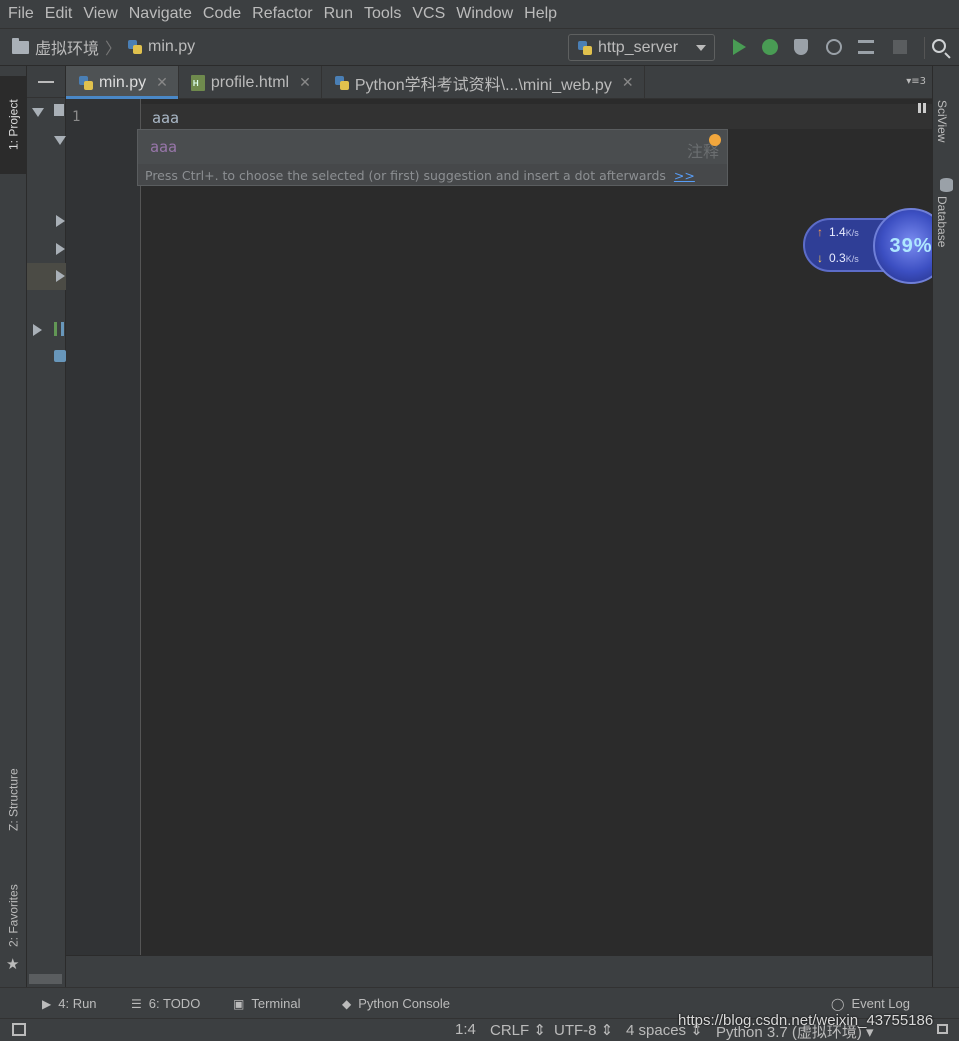 The image size is (959, 1041). I want to click on tab-terminal: ▣ Terminal, so click(266, 1003).